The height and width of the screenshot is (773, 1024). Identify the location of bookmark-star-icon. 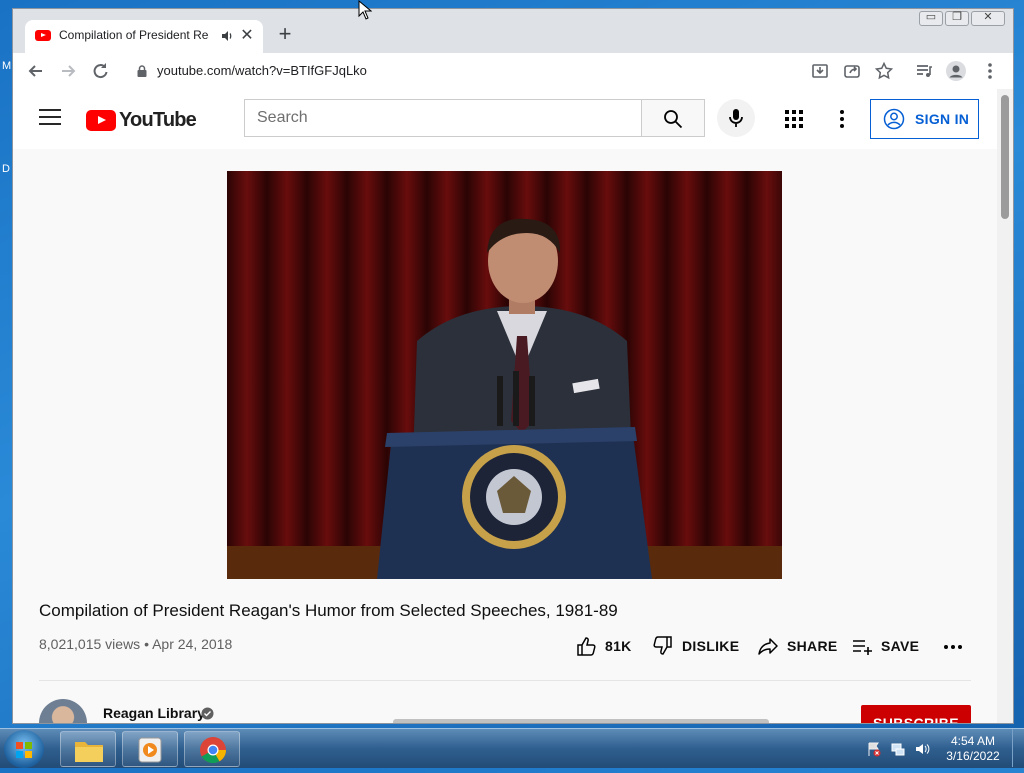
(884, 71).